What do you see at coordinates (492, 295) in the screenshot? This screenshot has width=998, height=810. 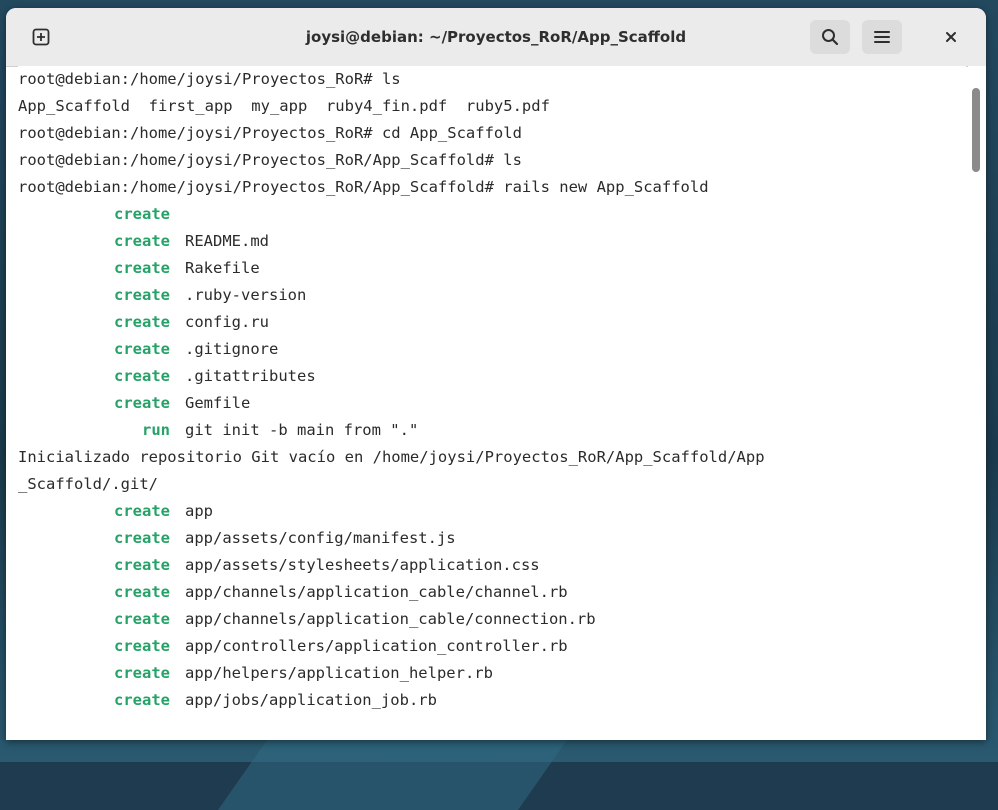 I see `terminal-line: create .ruby-version` at bounding box center [492, 295].